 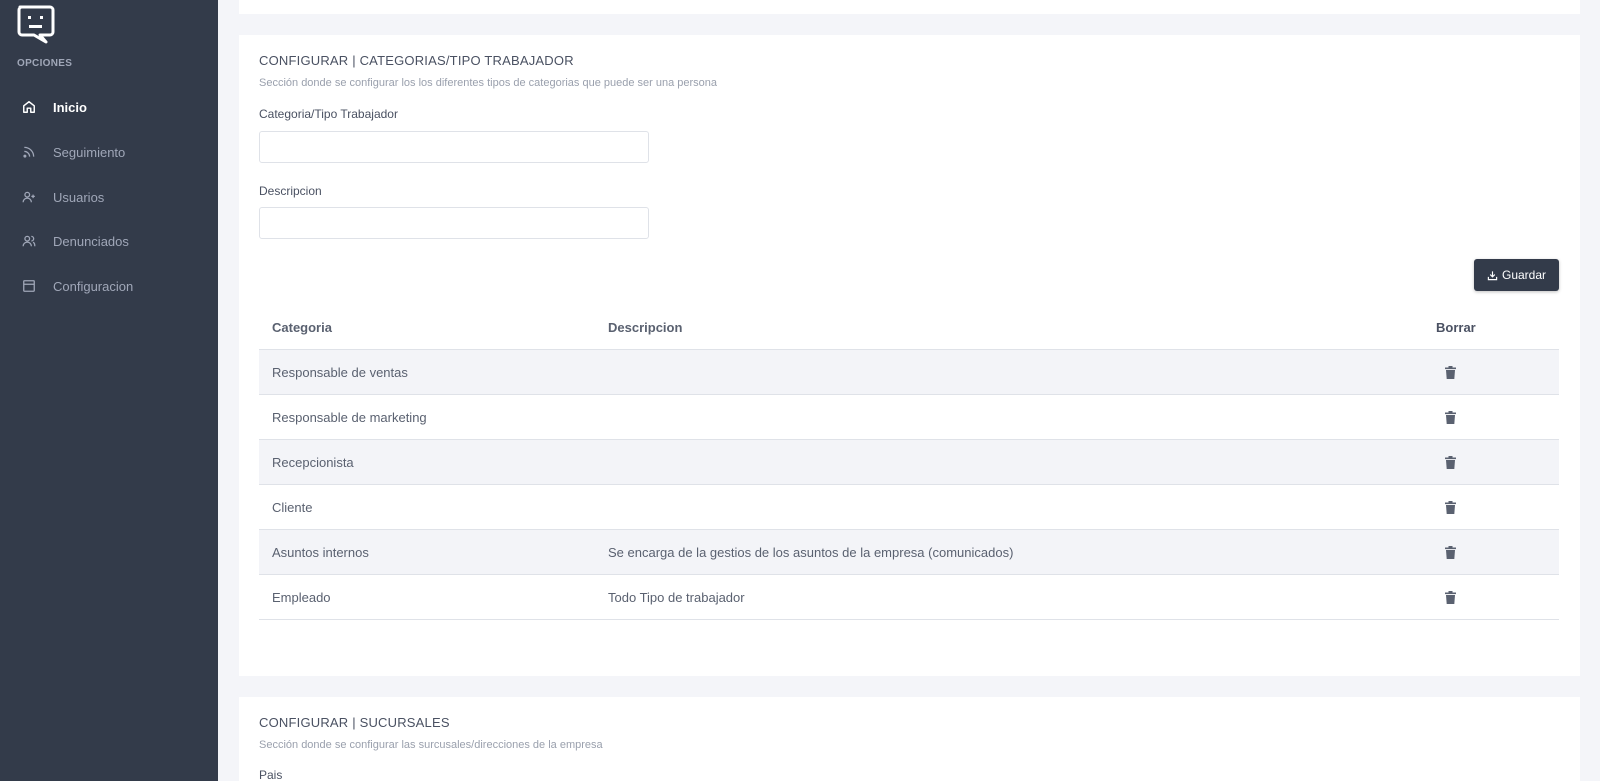 What do you see at coordinates (909, 327) in the screenshot?
I see `table-header: Categoria Descripcion Borrar` at bounding box center [909, 327].